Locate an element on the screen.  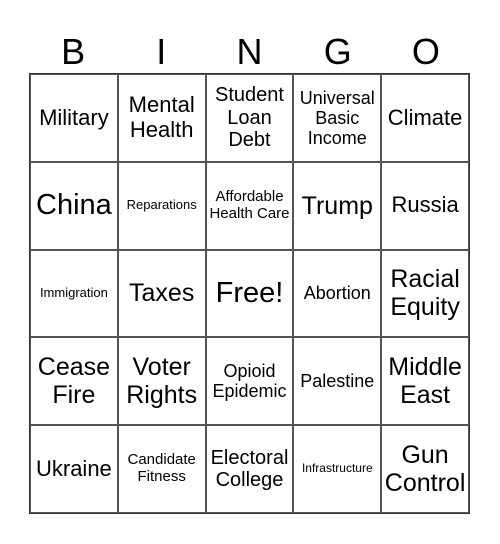
bingo-cell: Cease Fire is located at coordinates (74, 381).